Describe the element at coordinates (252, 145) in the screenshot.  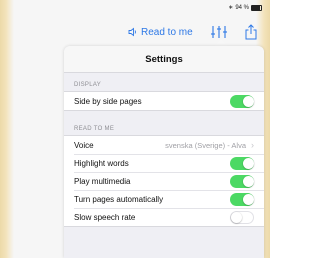
I see `chevron-right-icon: ›` at that location.